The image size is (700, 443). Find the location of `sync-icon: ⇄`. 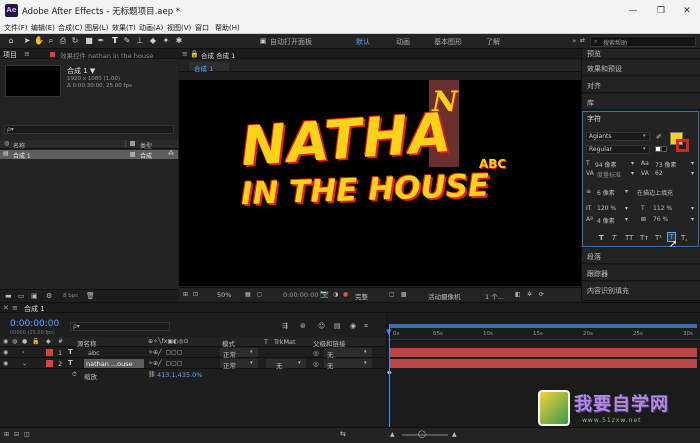

sync-icon: ⇄ is located at coordinates (582, 40).